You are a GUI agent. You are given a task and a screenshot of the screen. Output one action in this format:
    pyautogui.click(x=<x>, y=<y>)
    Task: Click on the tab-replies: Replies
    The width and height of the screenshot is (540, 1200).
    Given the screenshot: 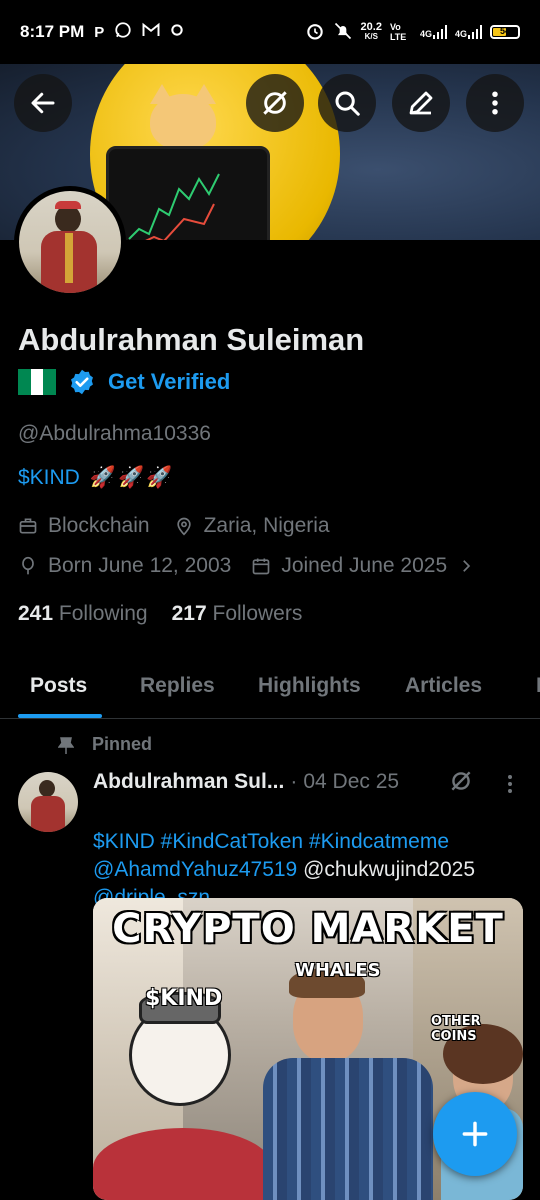 What is the action you would take?
    pyautogui.click(x=177, y=686)
    